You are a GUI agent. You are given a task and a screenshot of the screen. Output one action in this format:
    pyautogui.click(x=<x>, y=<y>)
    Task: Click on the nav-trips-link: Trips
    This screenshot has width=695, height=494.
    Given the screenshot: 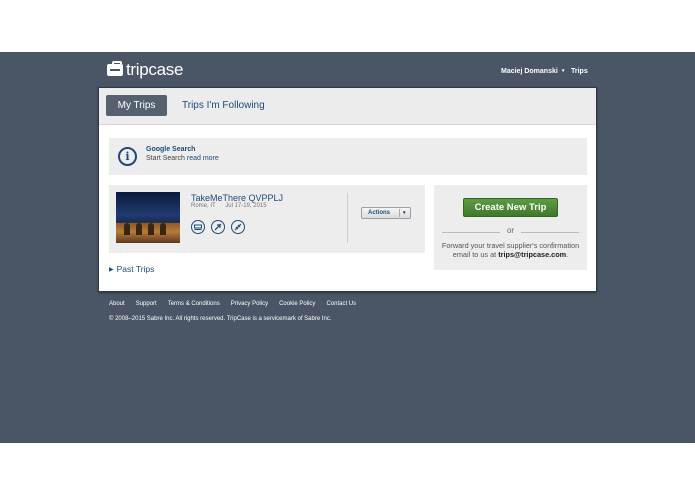 What is the action you would take?
    pyautogui.click(x=579, y=71)
    